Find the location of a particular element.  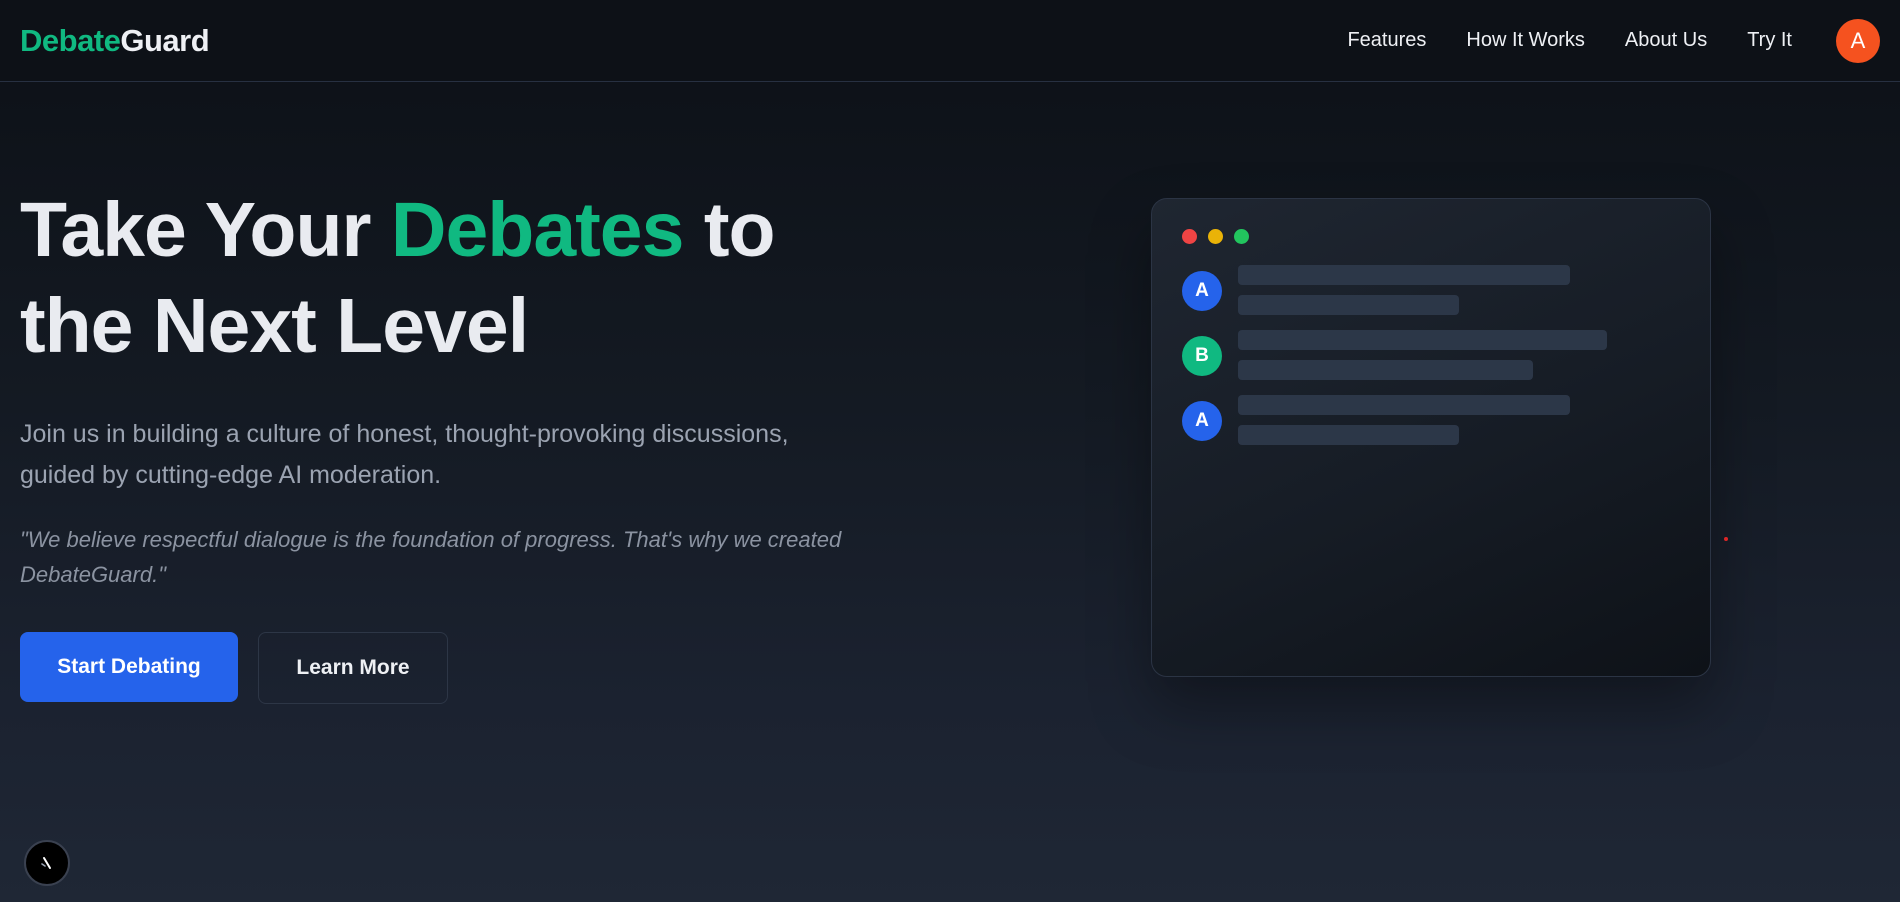

nav-try-it: Try It is located at coordinates (1769, 40).